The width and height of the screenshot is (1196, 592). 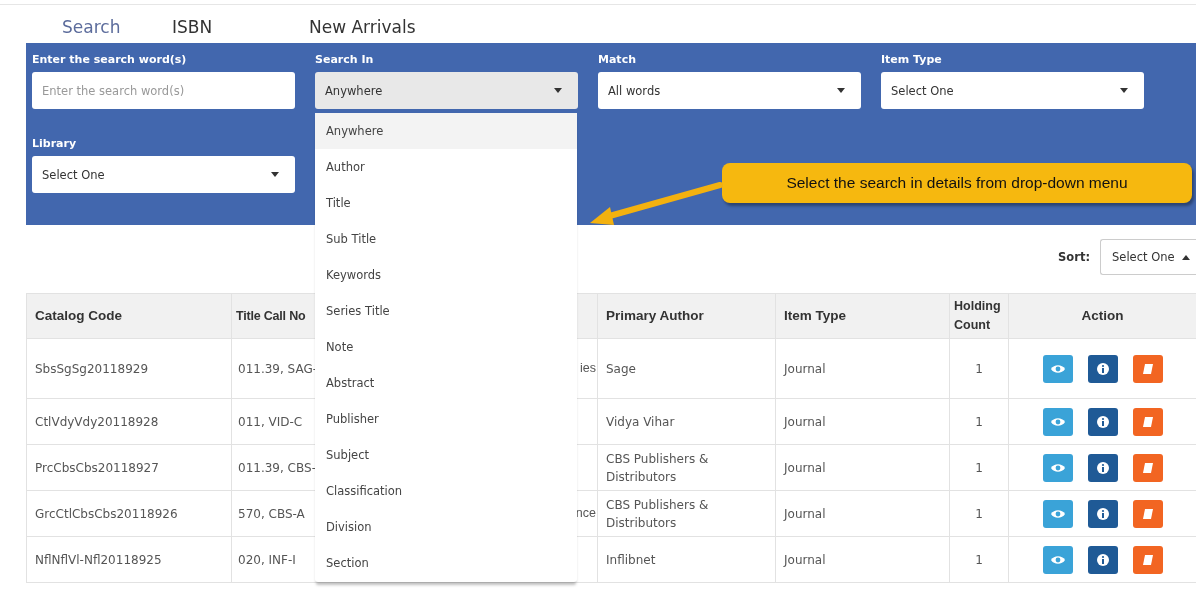 What do you see at coordinates (446, 455) in the screenshot?
I see `menu-option: Subject` at bounding box center [446, 455].